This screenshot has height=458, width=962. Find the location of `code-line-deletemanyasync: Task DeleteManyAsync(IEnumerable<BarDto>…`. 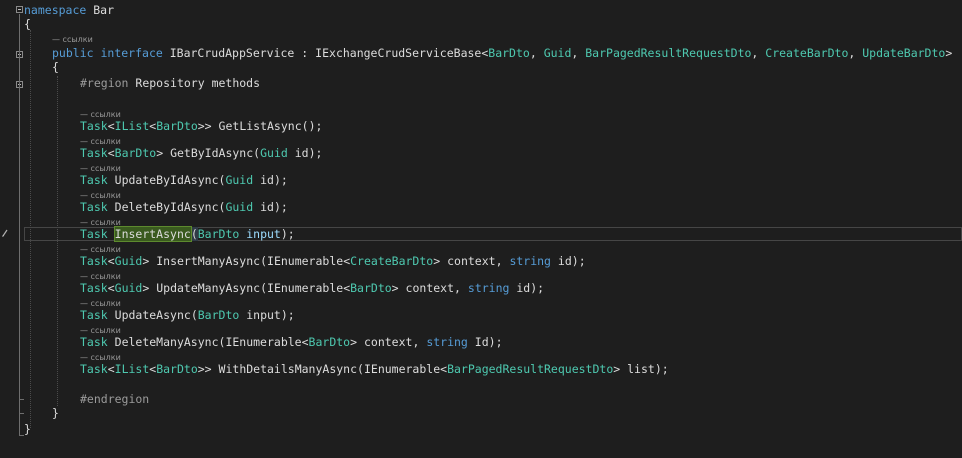

code-line-deletemanyasync: Task DeleteManyAsync(IEnumerable<BarDto>… is located at coordinates (291, 342).